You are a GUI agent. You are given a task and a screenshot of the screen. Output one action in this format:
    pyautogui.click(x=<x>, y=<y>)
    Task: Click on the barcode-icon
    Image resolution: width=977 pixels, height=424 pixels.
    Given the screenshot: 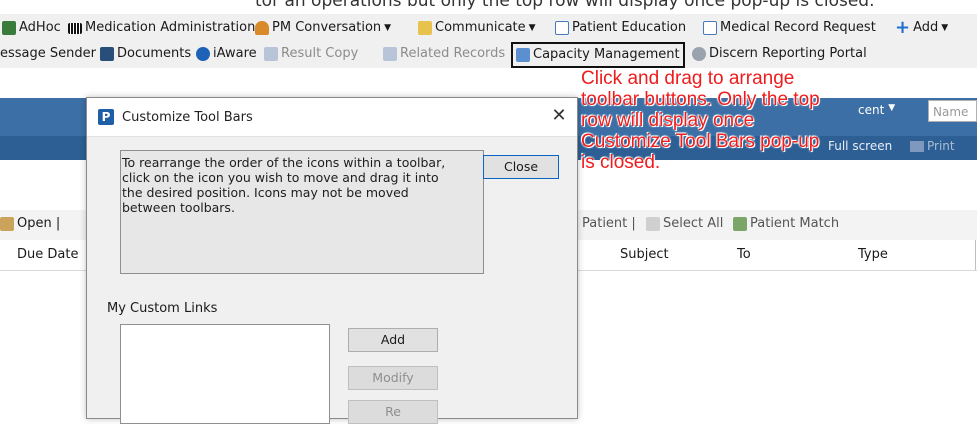 What is the action you would take?
    pyautogui.click(x=75, y=28)
    